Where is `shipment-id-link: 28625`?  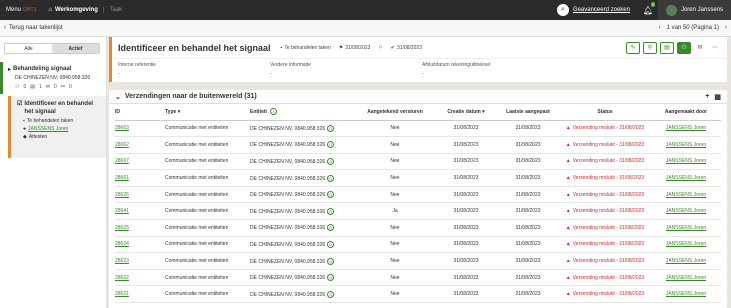 shipment-id-link: 28625 is located at coordinates (122, 228).